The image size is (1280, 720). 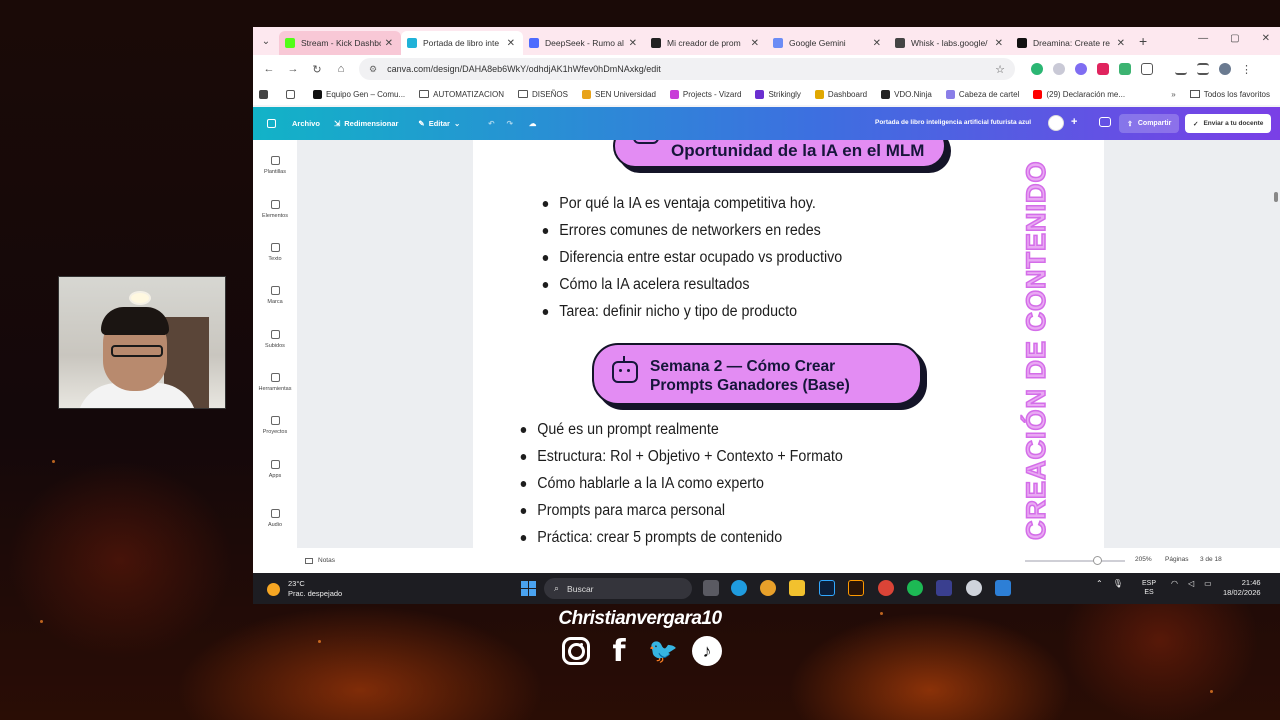 What do you see at coordinates (1225, 69) in the screenshot?
I see `profile-avatar` at bounding box center [1225, 69].